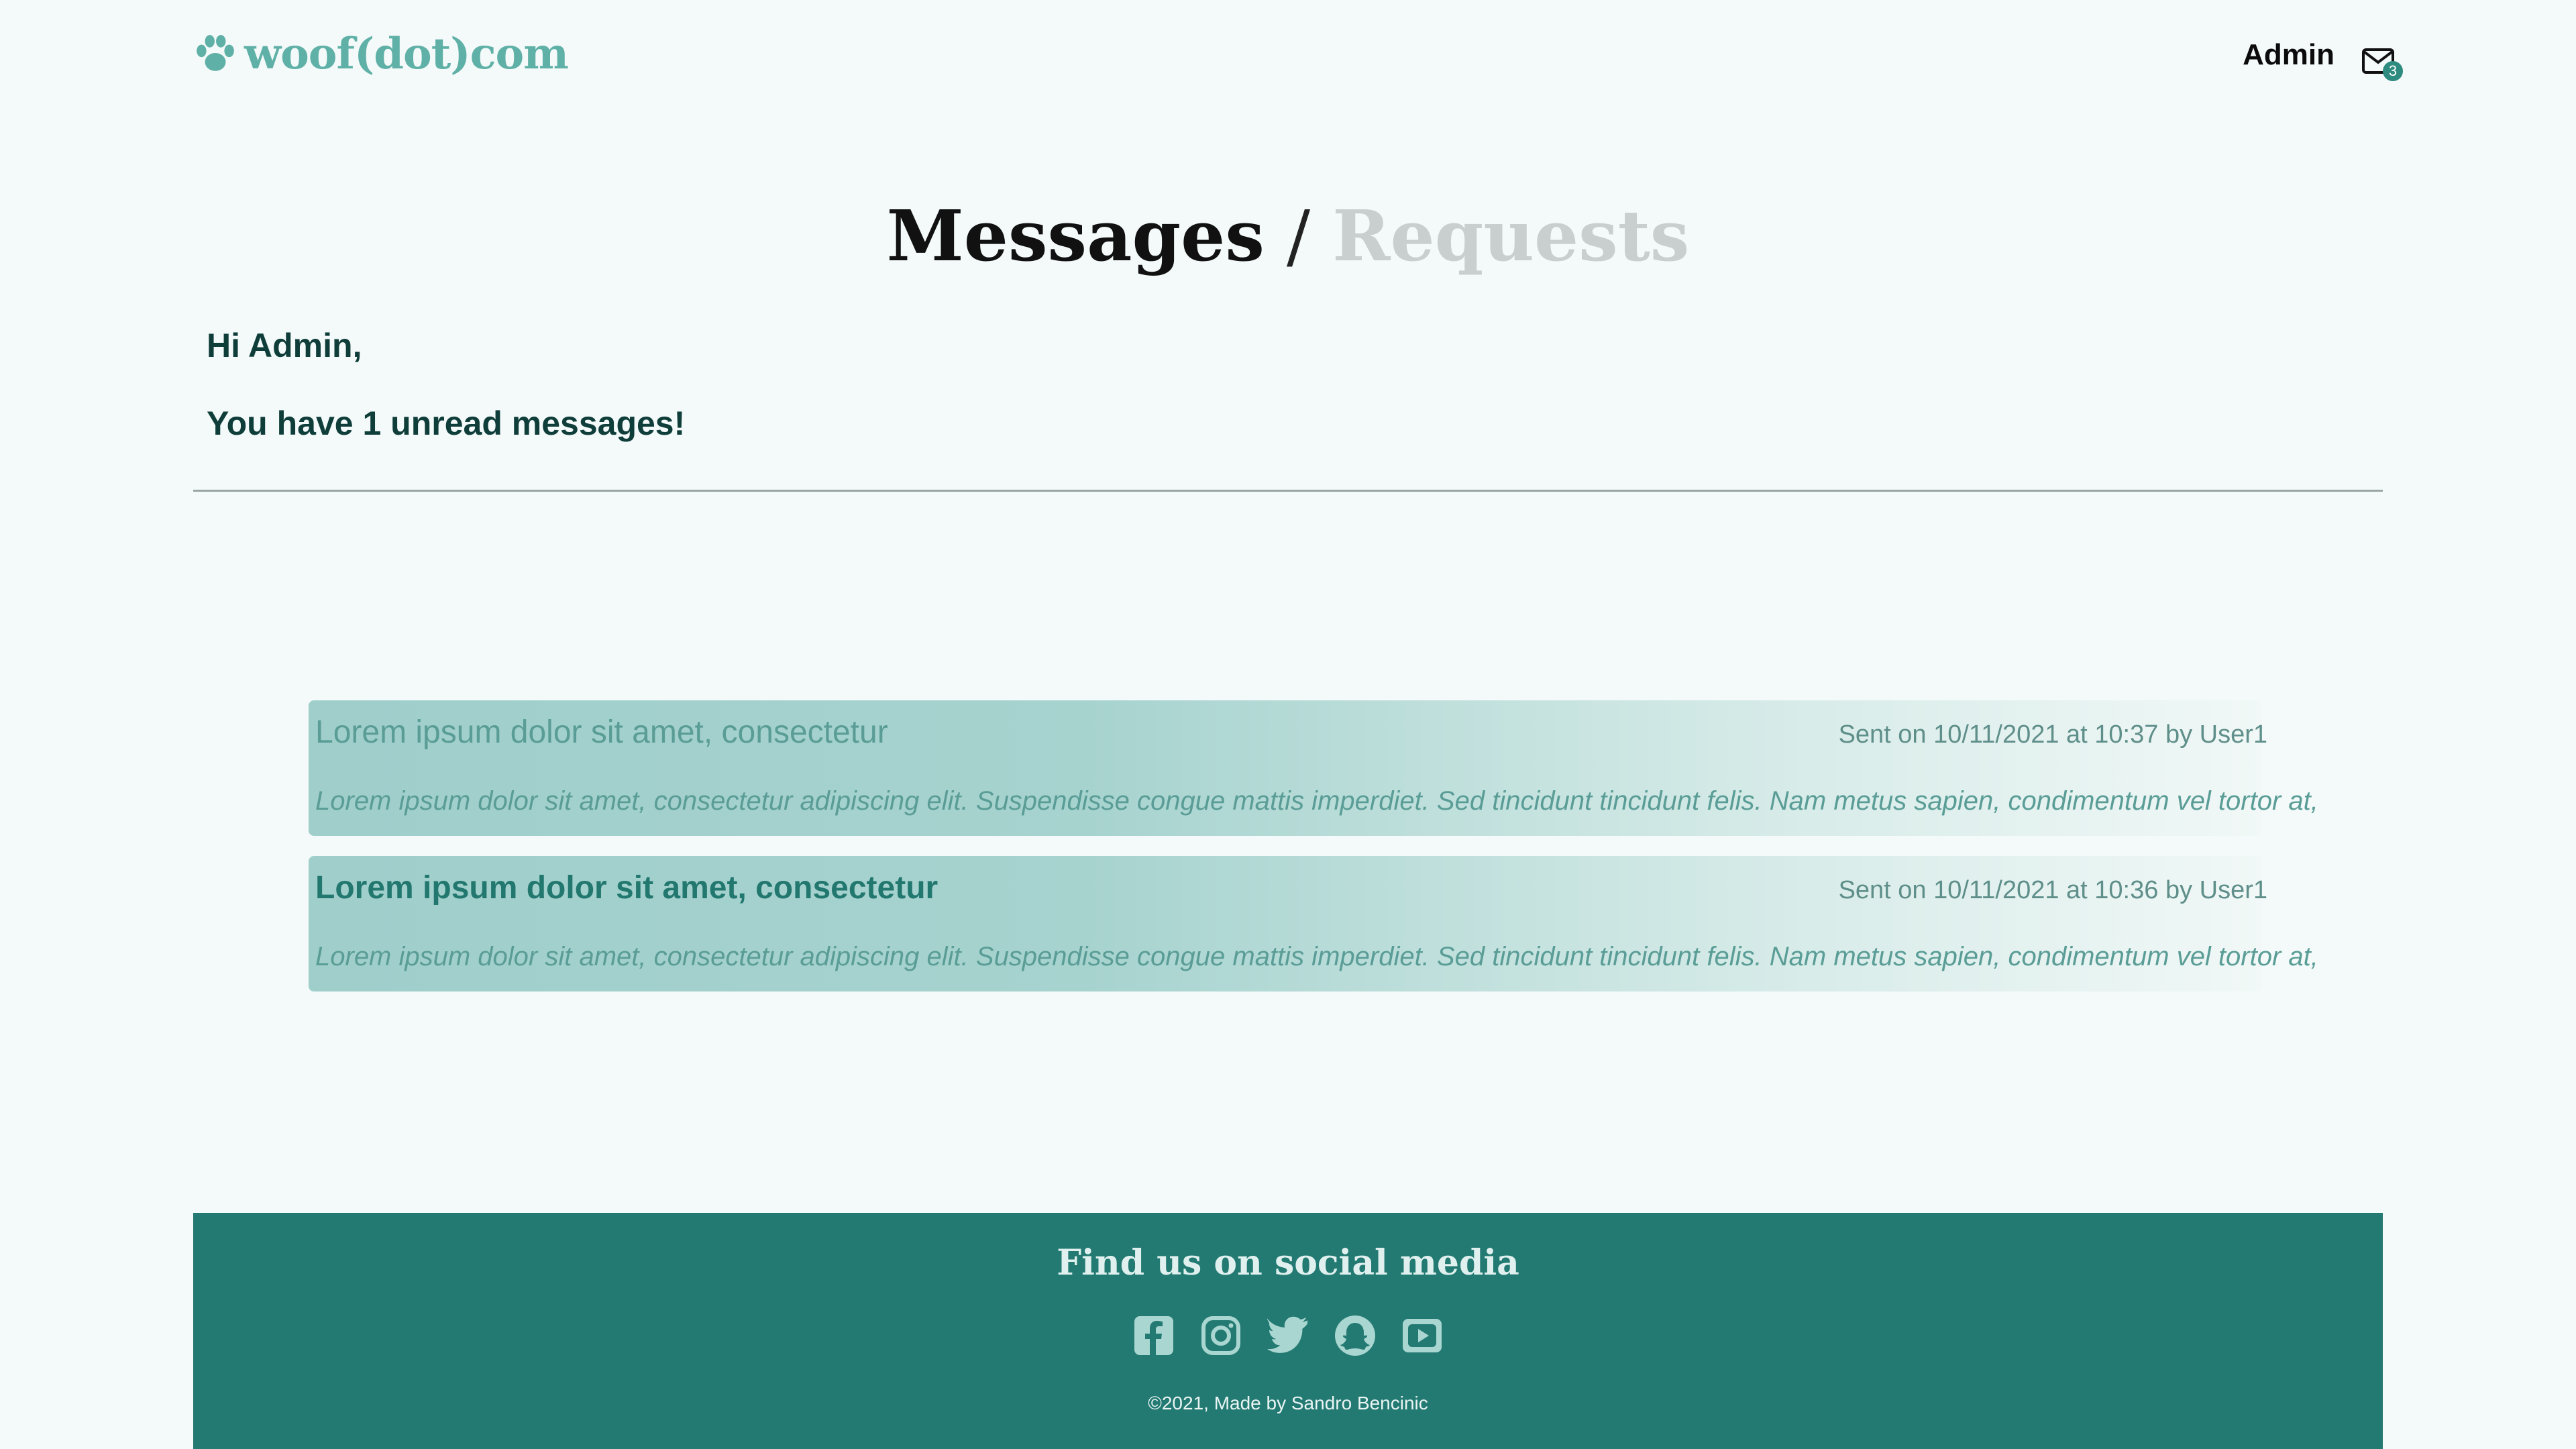 The width and height of the screenshot is (2576, 1449). Describe the element at coordinates (1288, 491) in the screenshot. I see `divider` at that location.